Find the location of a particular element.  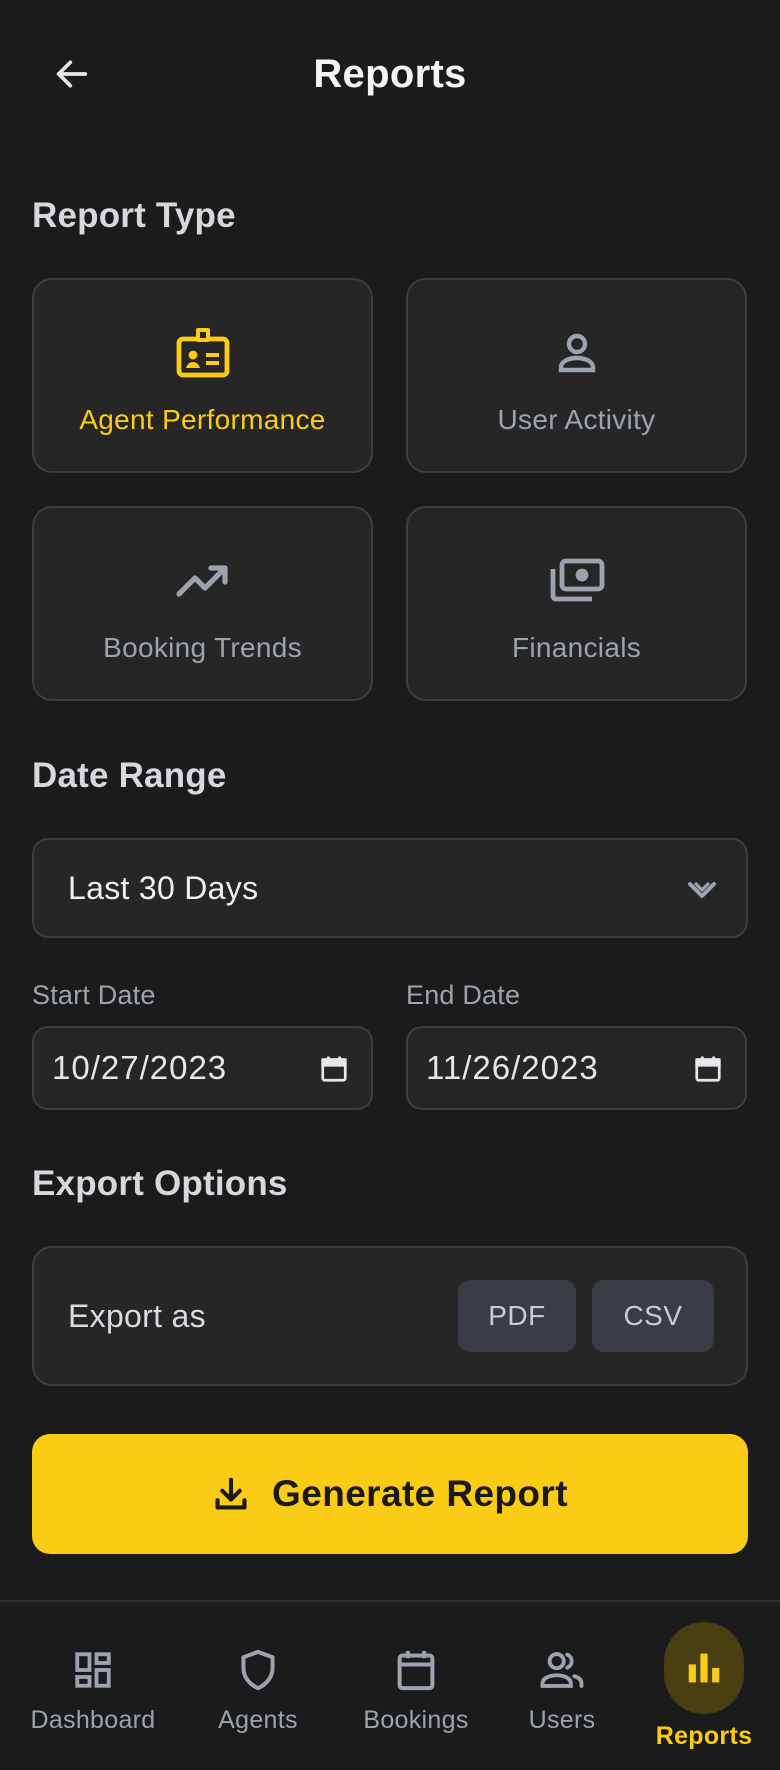

nav-label: Users is located at coordinates (562, 1720).